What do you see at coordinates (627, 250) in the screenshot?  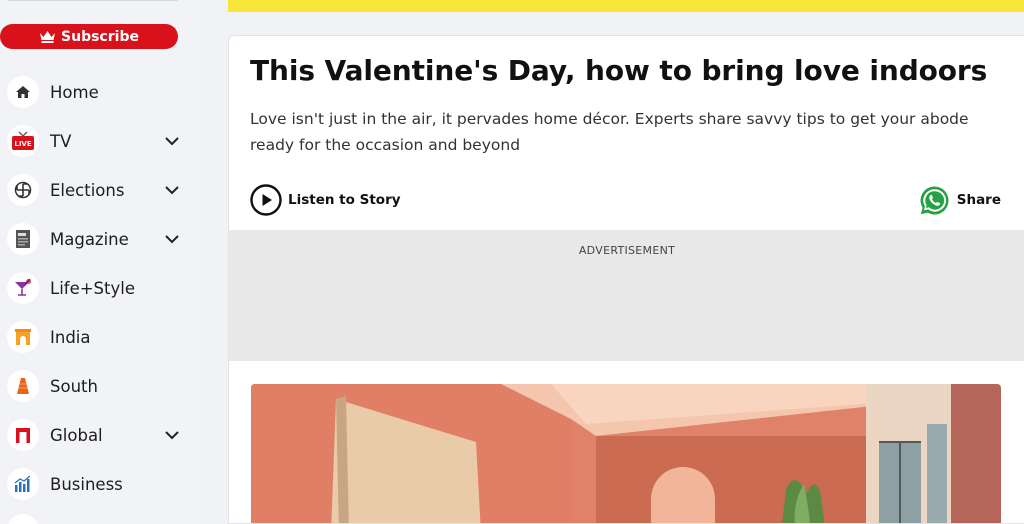 I see `advertisement-label: ADVERTISEMENT` at bounding box center [627, 250].